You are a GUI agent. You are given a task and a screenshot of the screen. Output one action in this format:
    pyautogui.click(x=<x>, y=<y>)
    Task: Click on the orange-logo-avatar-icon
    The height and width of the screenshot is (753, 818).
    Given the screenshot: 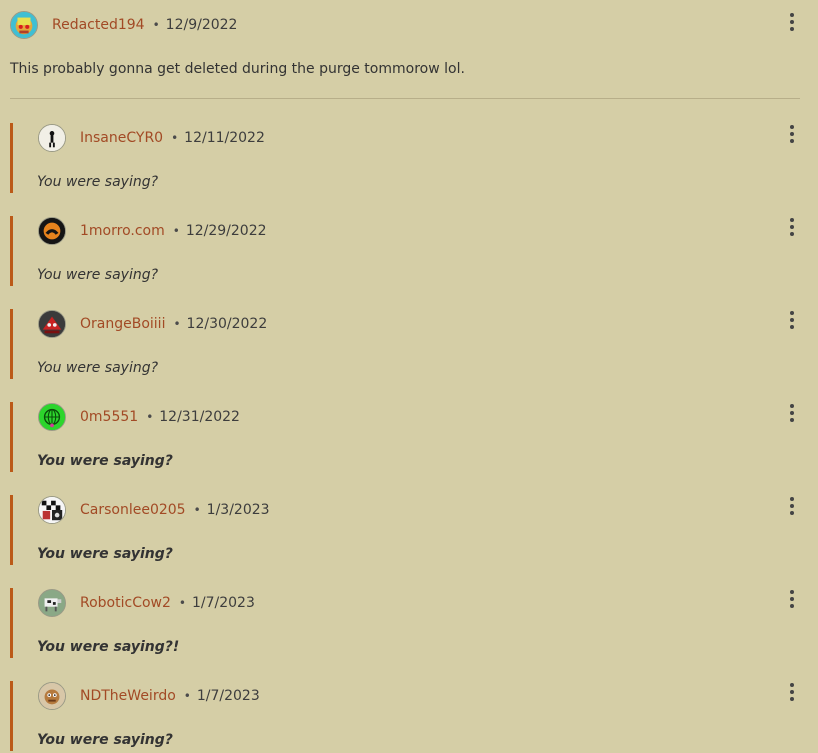 What is the action you would take?
    pyautogui.click(x=52, y=231)
    